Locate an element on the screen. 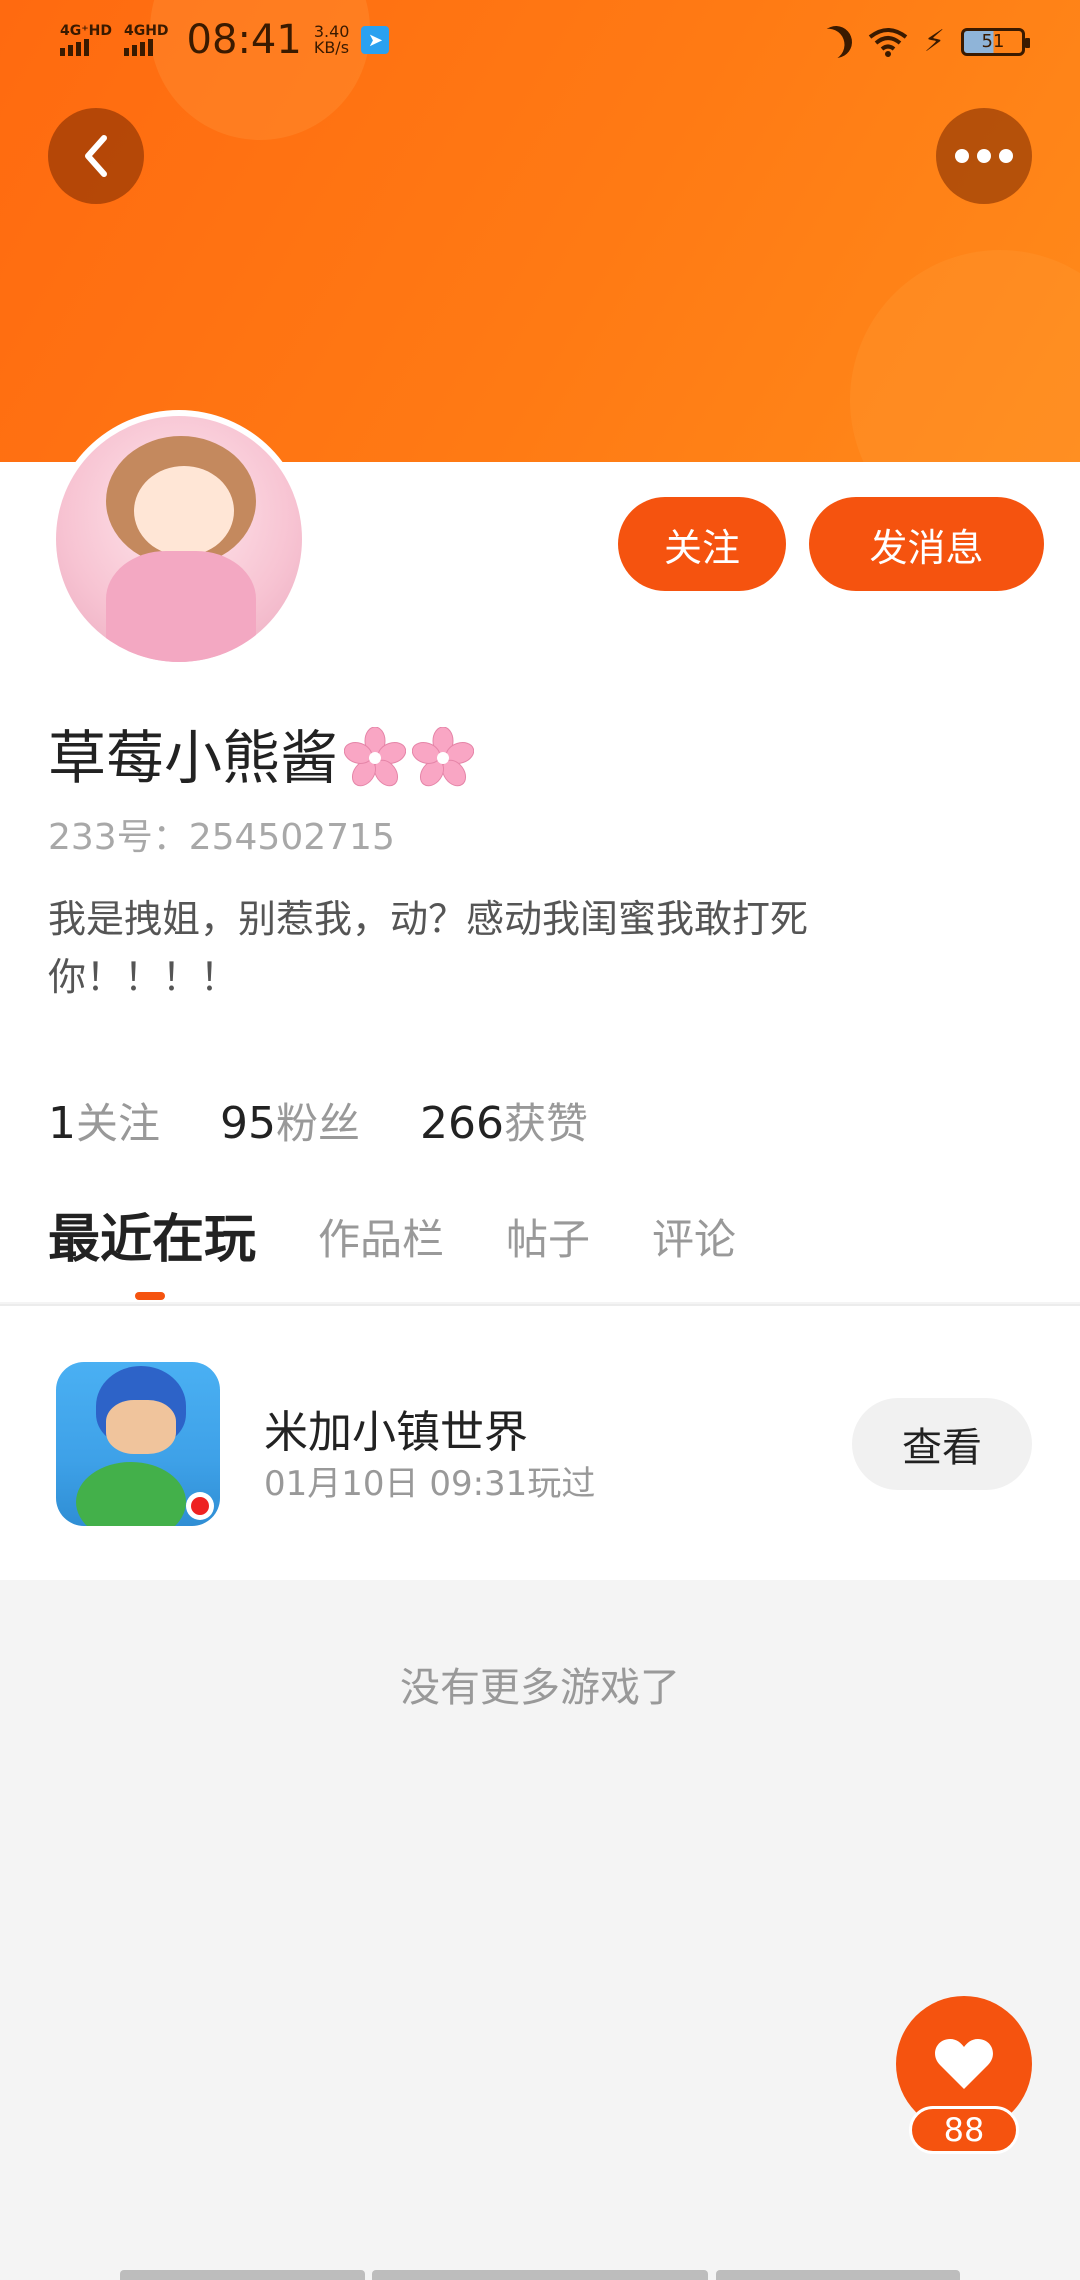 The height and width of the screenshot is (2280, 1080). user-id: 233号：254502715 is located at coordinates (221, 837).